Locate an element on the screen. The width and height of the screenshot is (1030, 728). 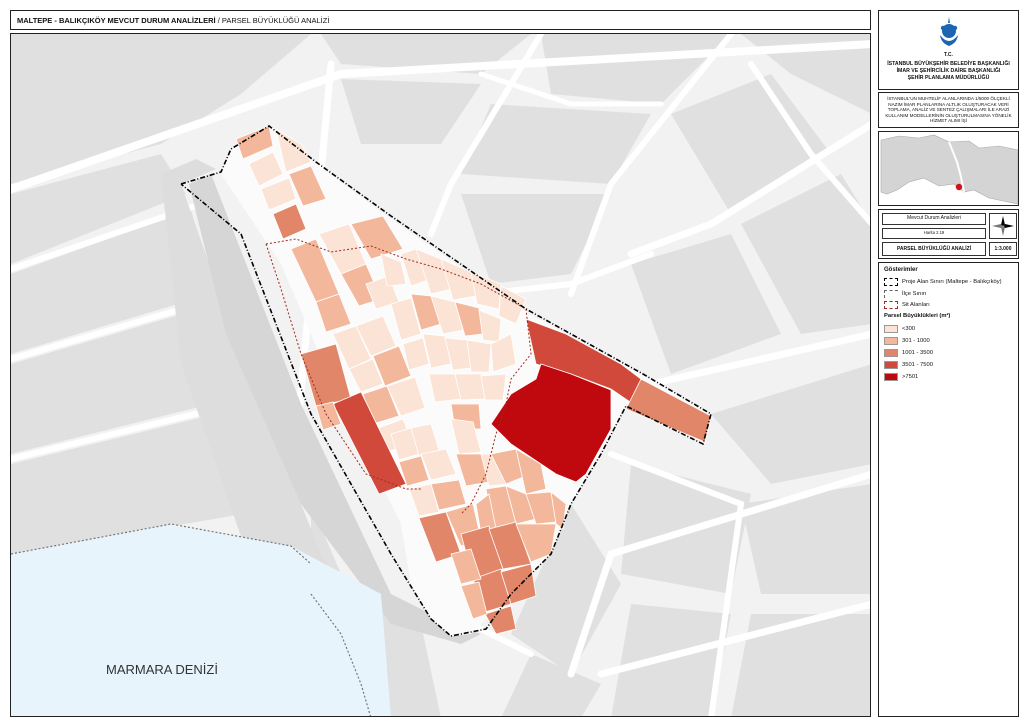
institution-tc: T.C. is located at coordinates (948, 55).